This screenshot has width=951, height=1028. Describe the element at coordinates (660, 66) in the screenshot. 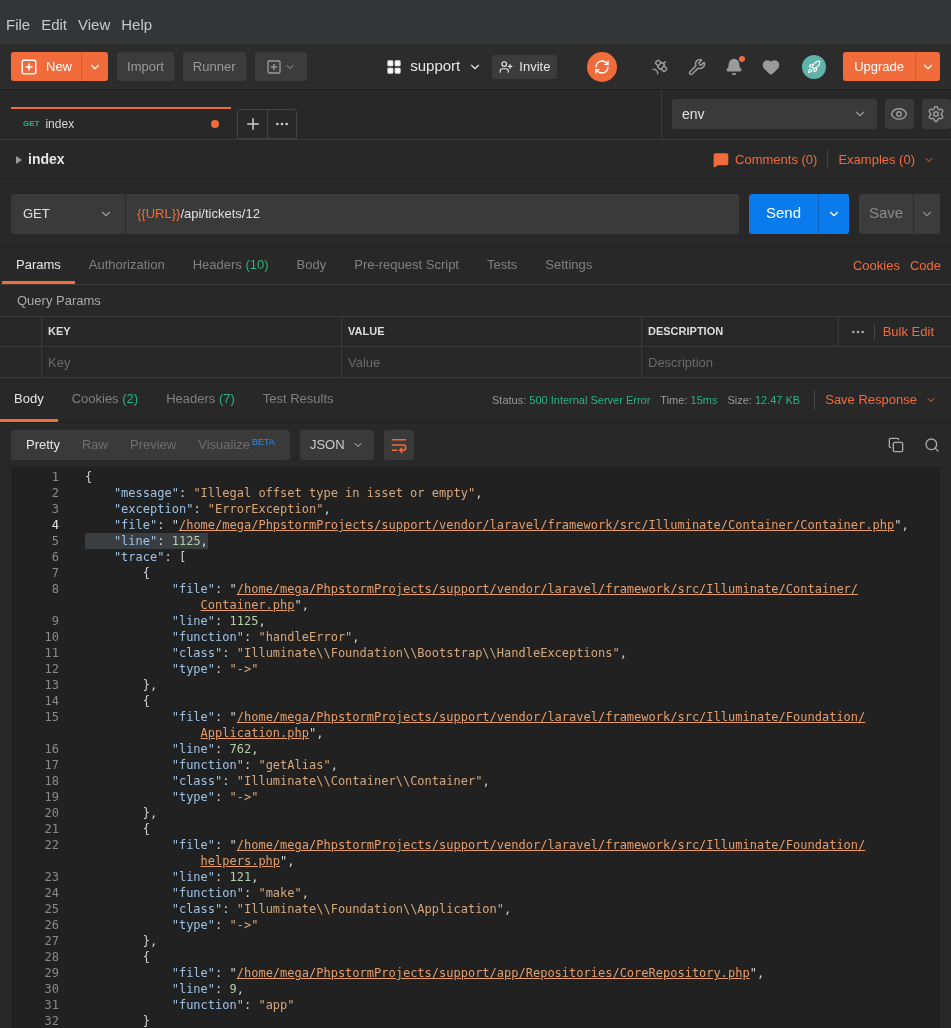

I see `satellite-icon` at that location.